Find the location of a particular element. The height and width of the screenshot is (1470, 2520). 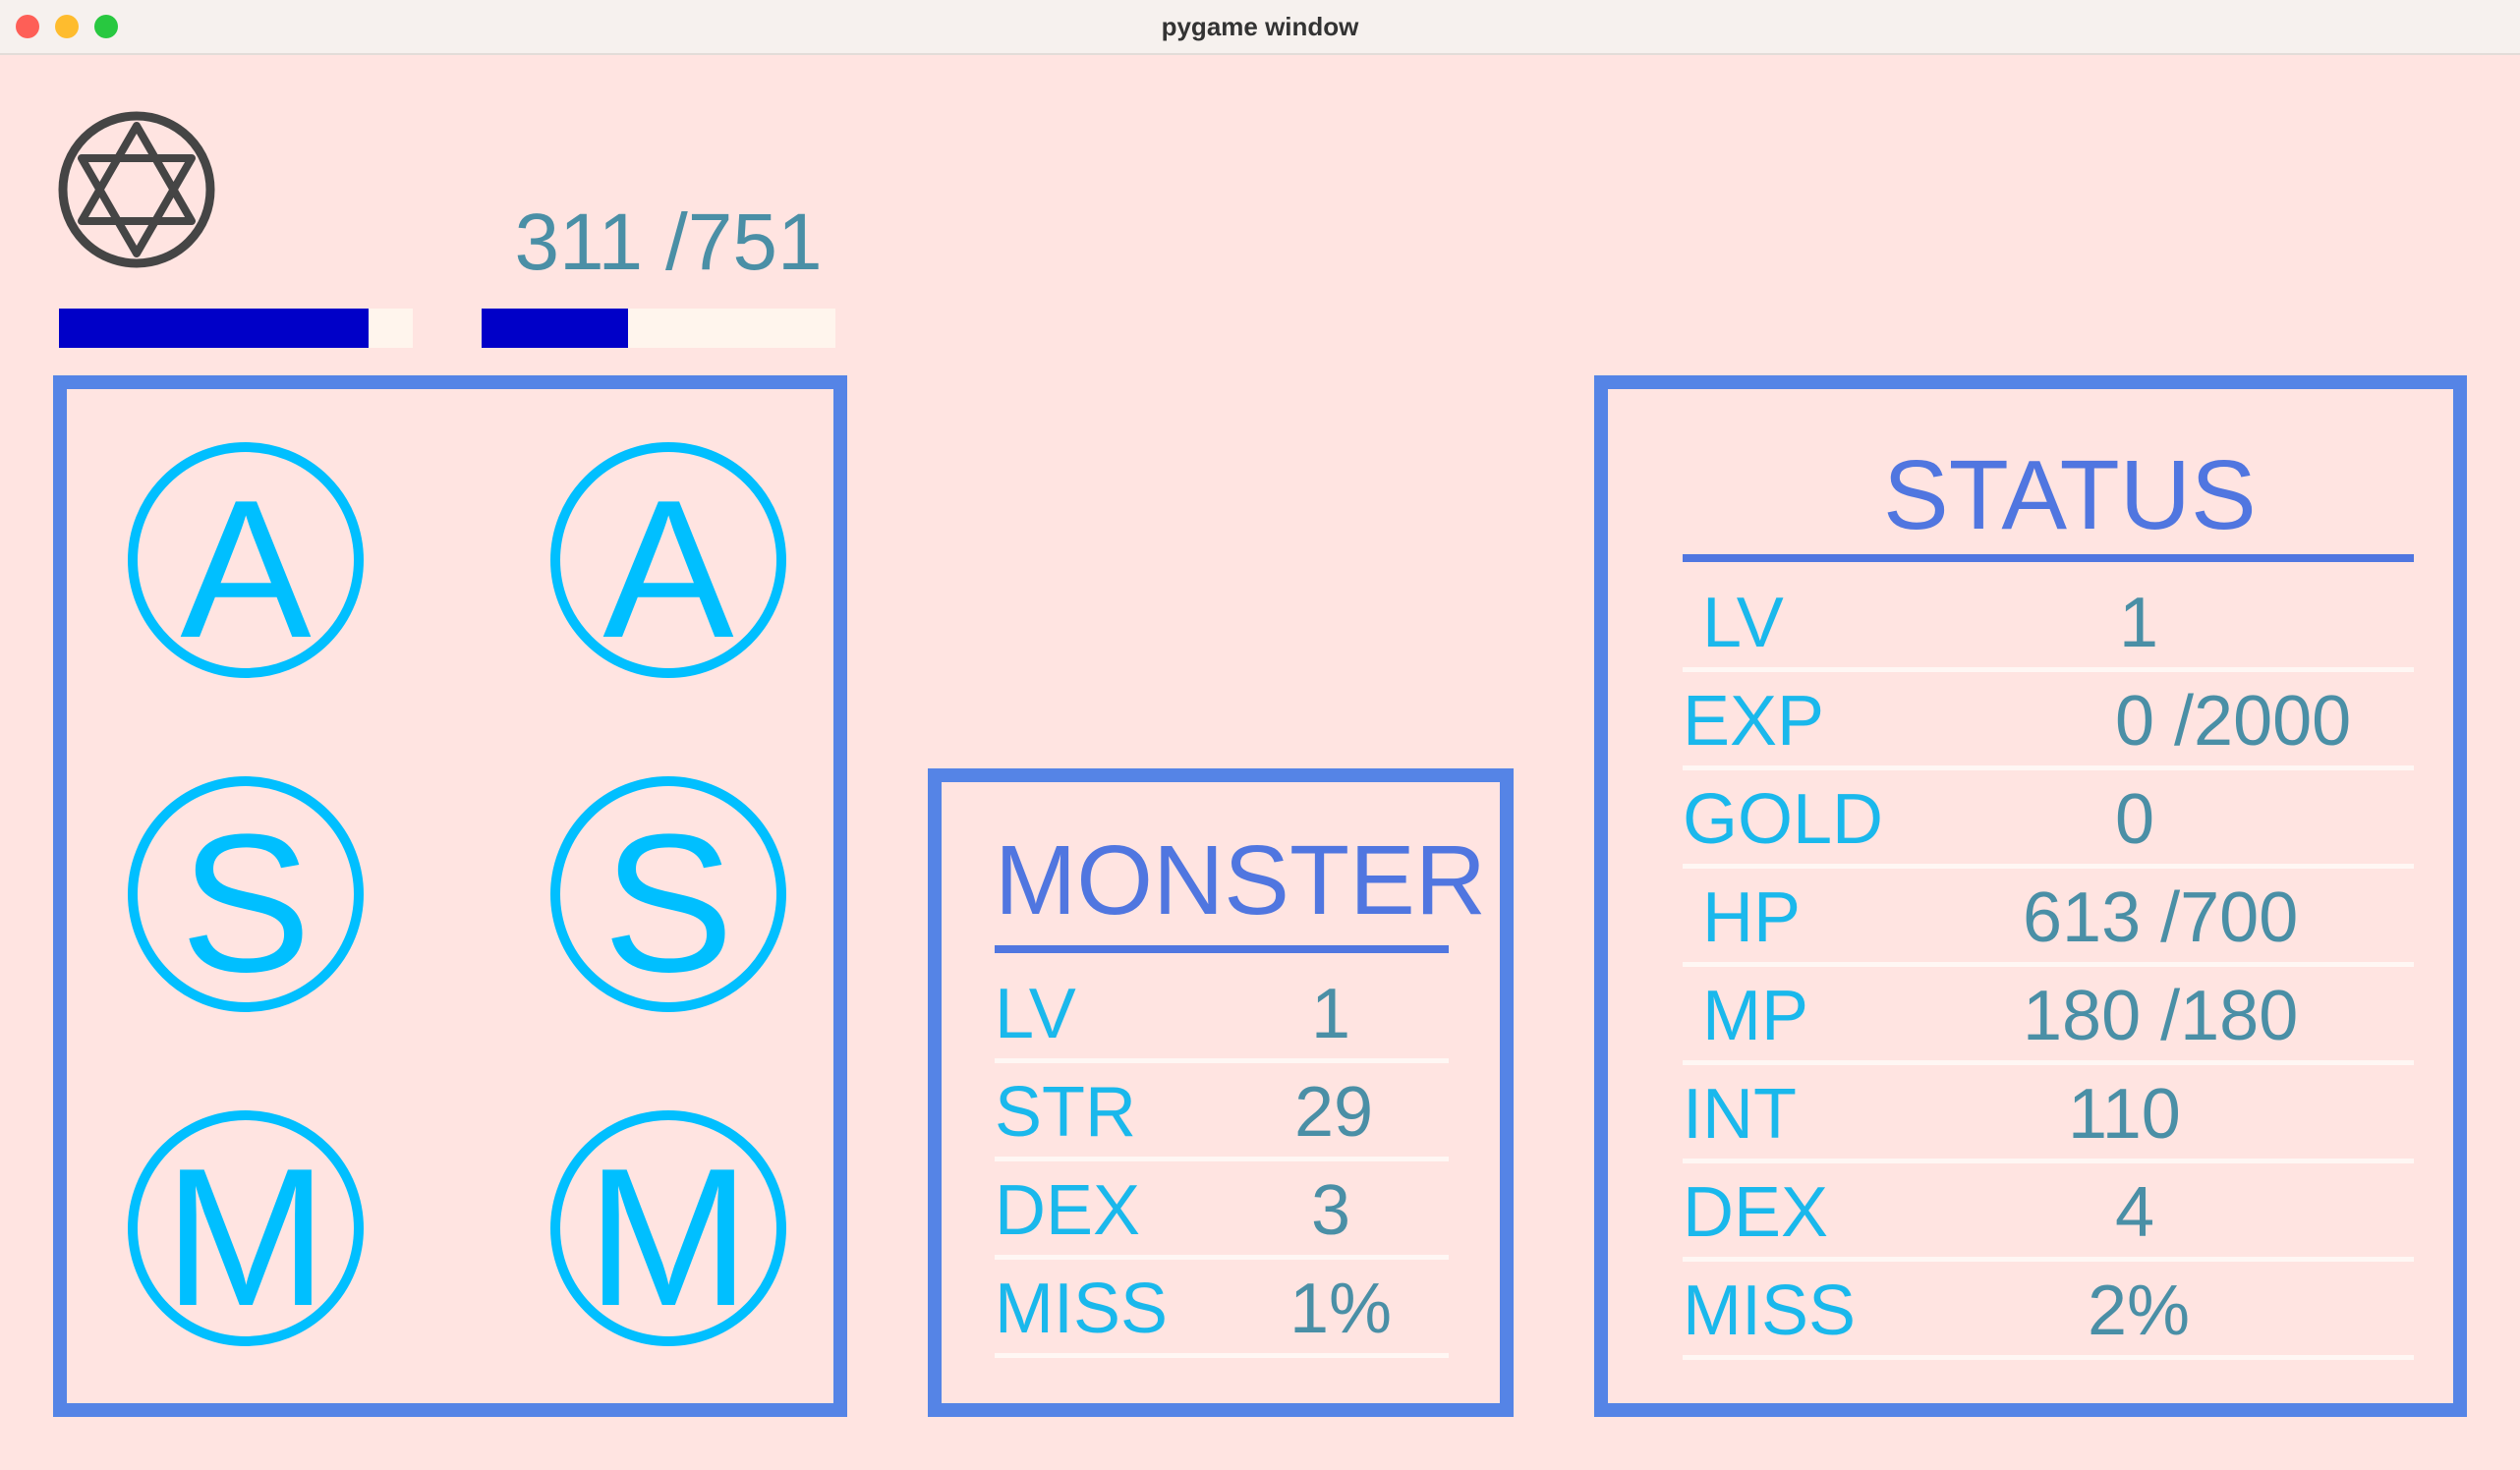

window-titlebar: pygame window is located at coordinates (1260, 28).